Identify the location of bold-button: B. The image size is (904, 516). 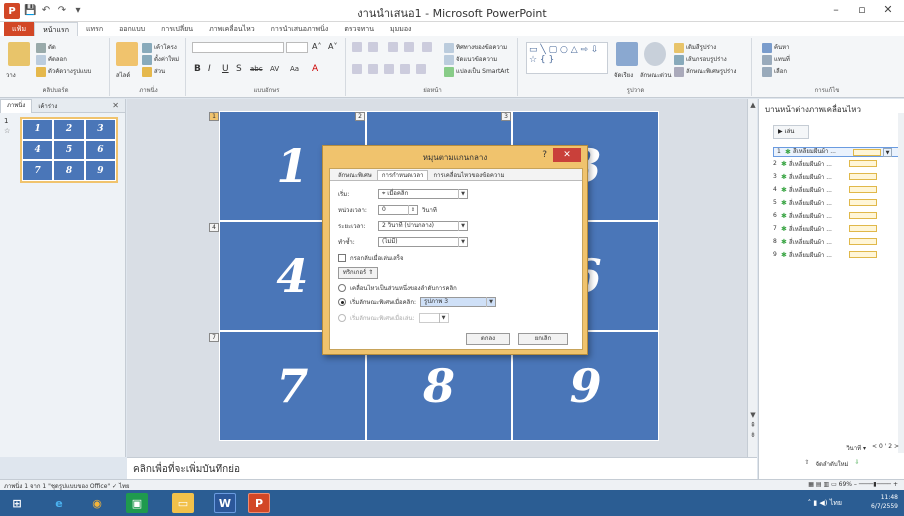
(197, 69).